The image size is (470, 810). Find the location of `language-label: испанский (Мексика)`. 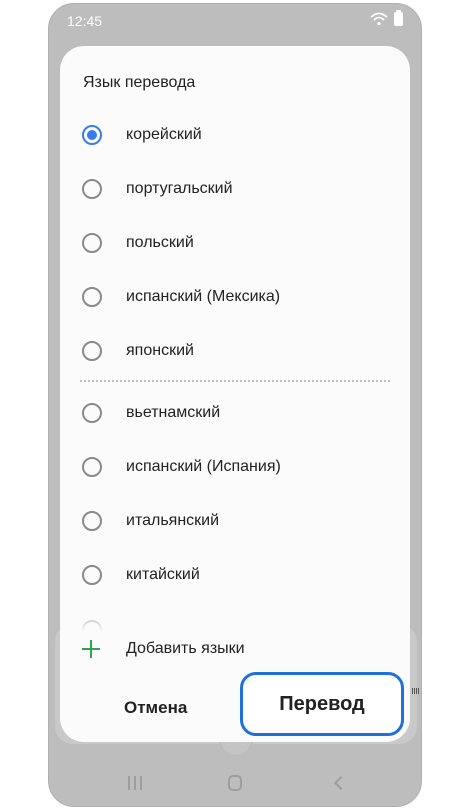

language-label: испанский (Мексика) is located at coordinates (203, 296).